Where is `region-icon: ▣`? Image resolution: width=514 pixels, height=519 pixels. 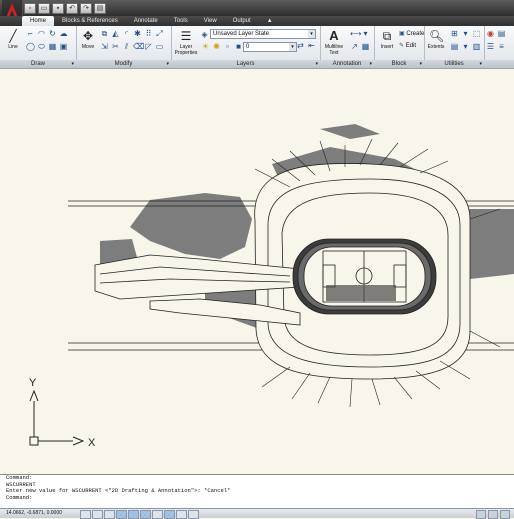 region-icon: ▣ is located at coordinates (63, 46).